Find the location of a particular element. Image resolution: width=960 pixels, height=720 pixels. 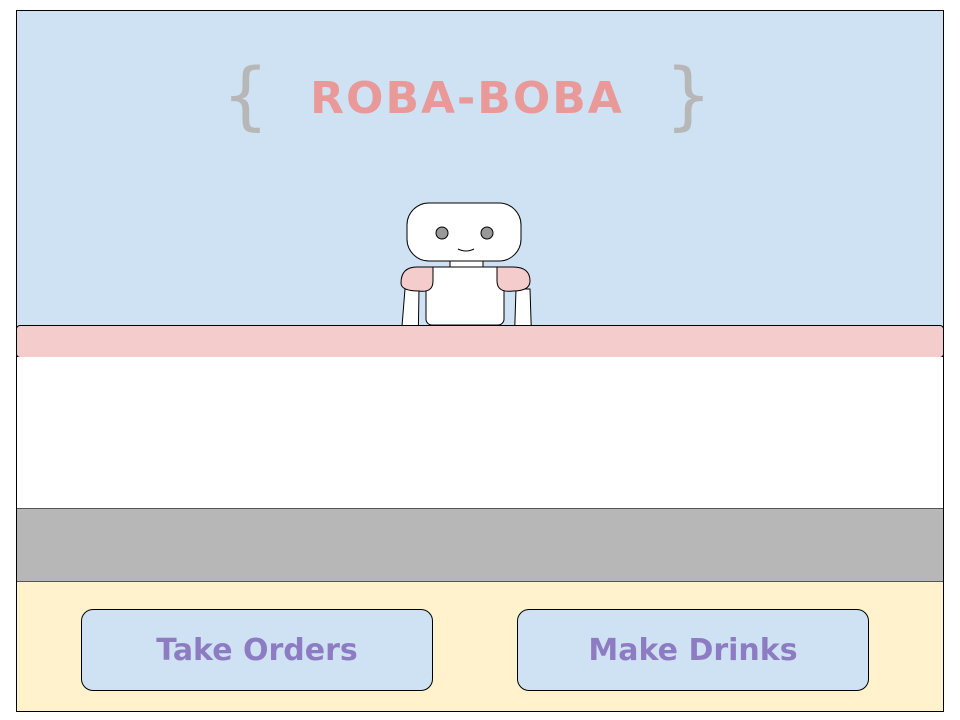

logo-text: ROBA-BOBA is located at coordinates (467, 98).